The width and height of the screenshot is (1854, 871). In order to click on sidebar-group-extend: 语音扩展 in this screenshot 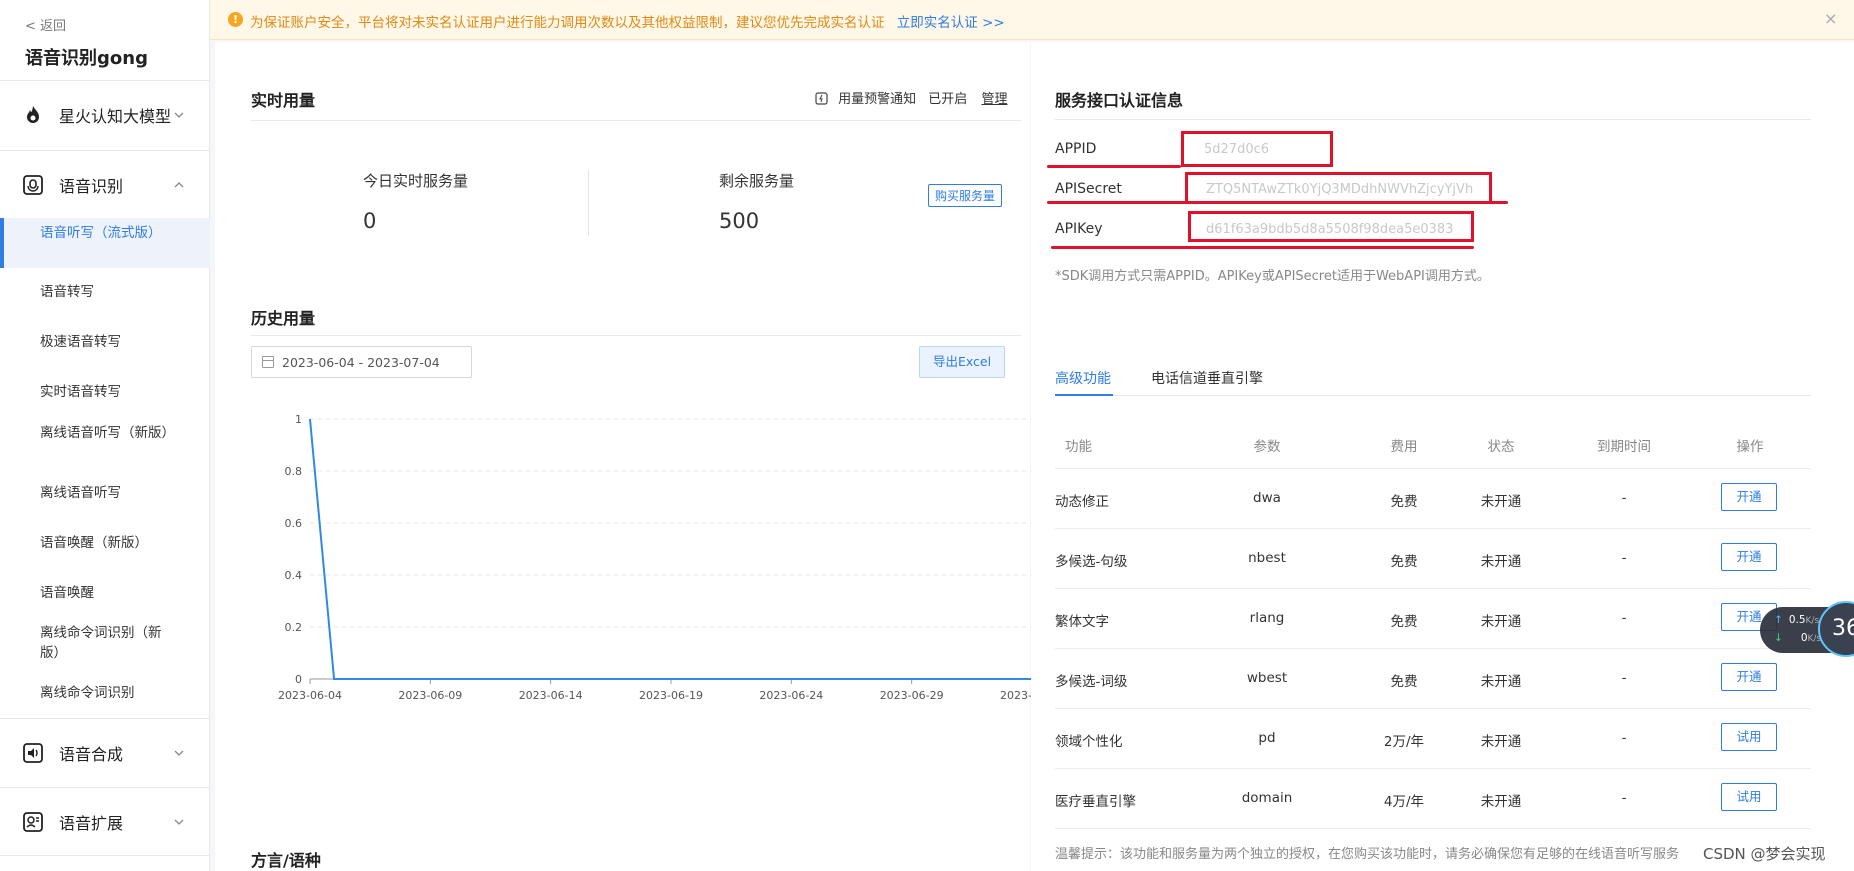, I will do `click(105, 821)`.